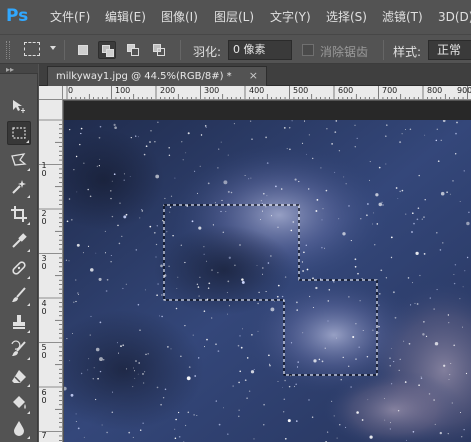 Image resolution: width=471 pixels, height=442 pixels. I want to click on lasso-icon, so click(19, 159).